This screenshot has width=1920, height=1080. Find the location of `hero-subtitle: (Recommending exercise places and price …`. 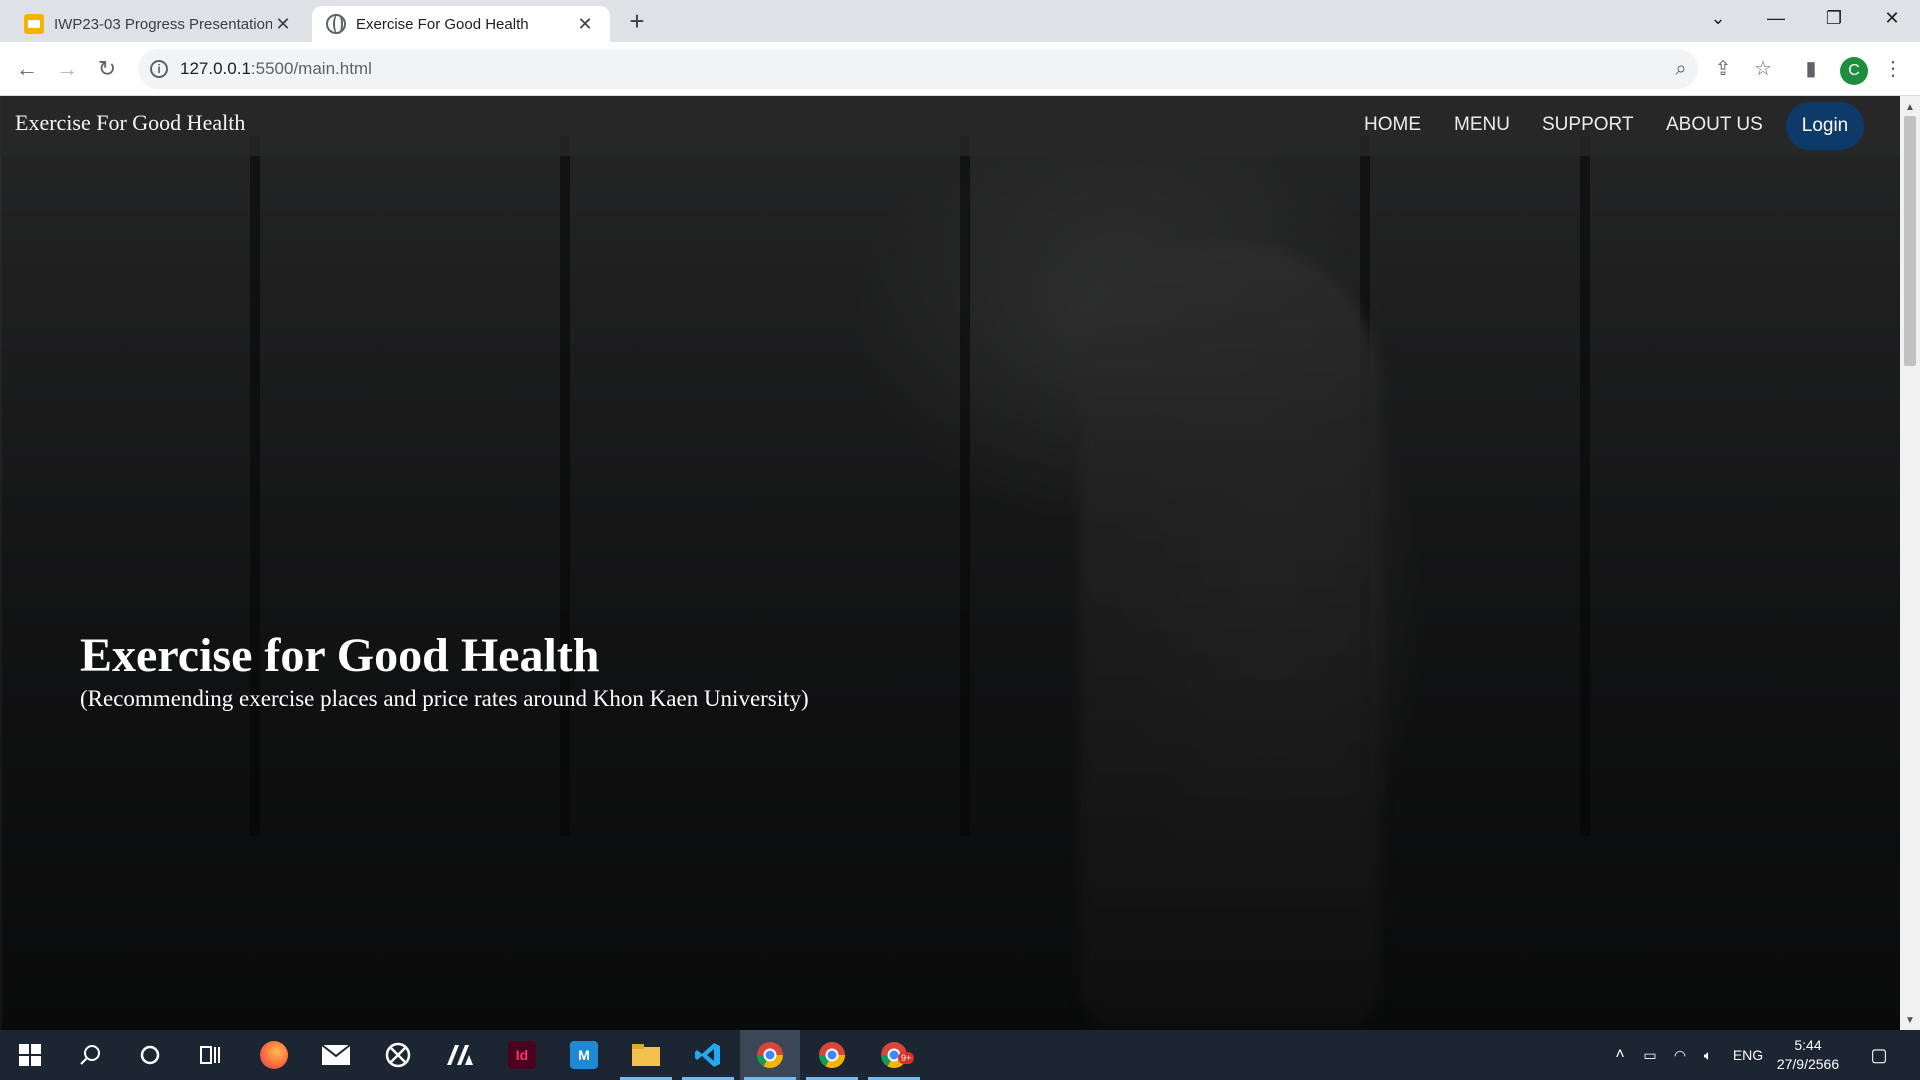

hero-subtitle: (Recommending exercise places and price … is located at coordinates (444, 698).